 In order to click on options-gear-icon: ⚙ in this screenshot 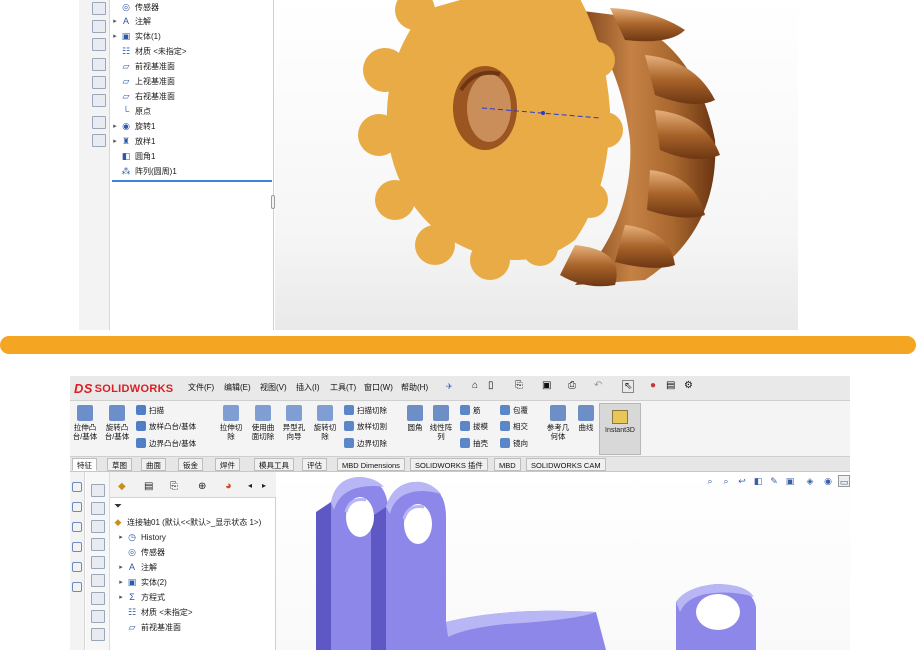, I will do `click(688, 385)`.